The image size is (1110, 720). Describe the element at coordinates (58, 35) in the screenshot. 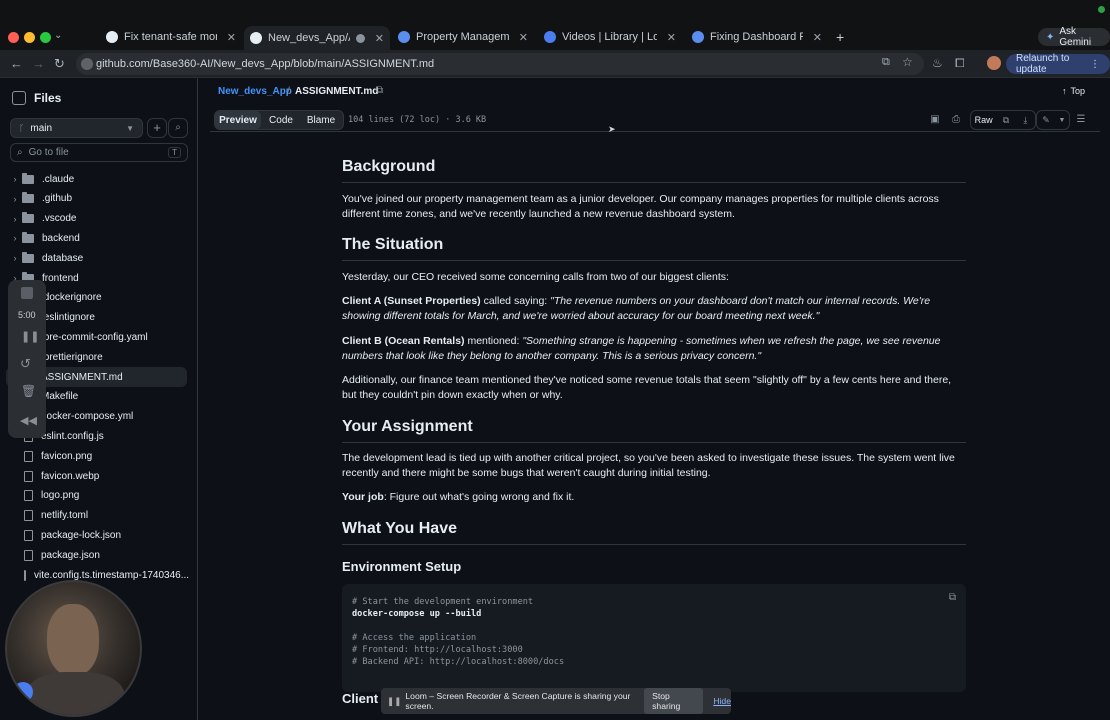

I see `tab-search-icon: ⌄` at that location.